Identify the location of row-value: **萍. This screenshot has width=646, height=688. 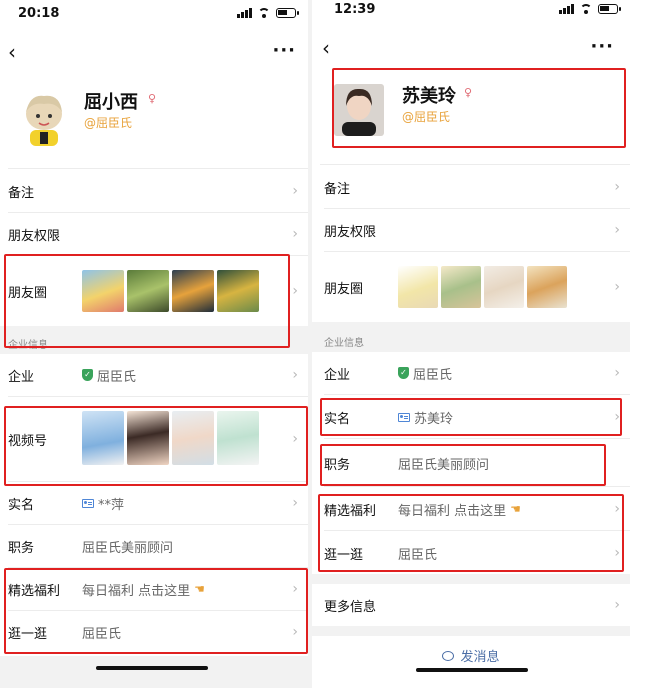
(103, 503).